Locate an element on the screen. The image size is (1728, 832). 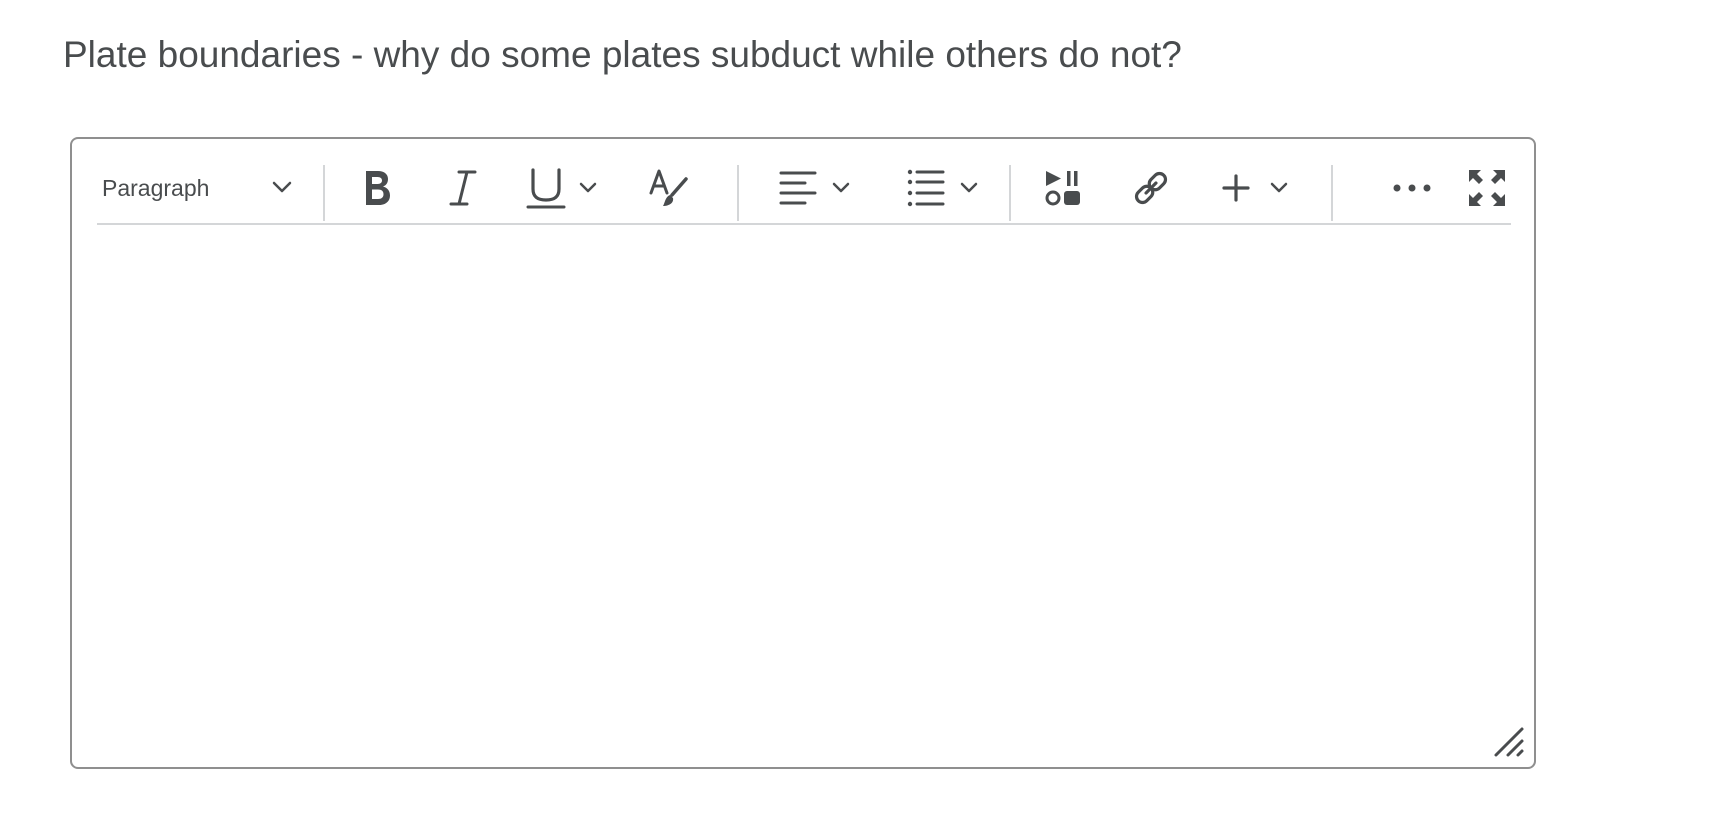
resize-handle-icon is located at coordinates (1509, 742).